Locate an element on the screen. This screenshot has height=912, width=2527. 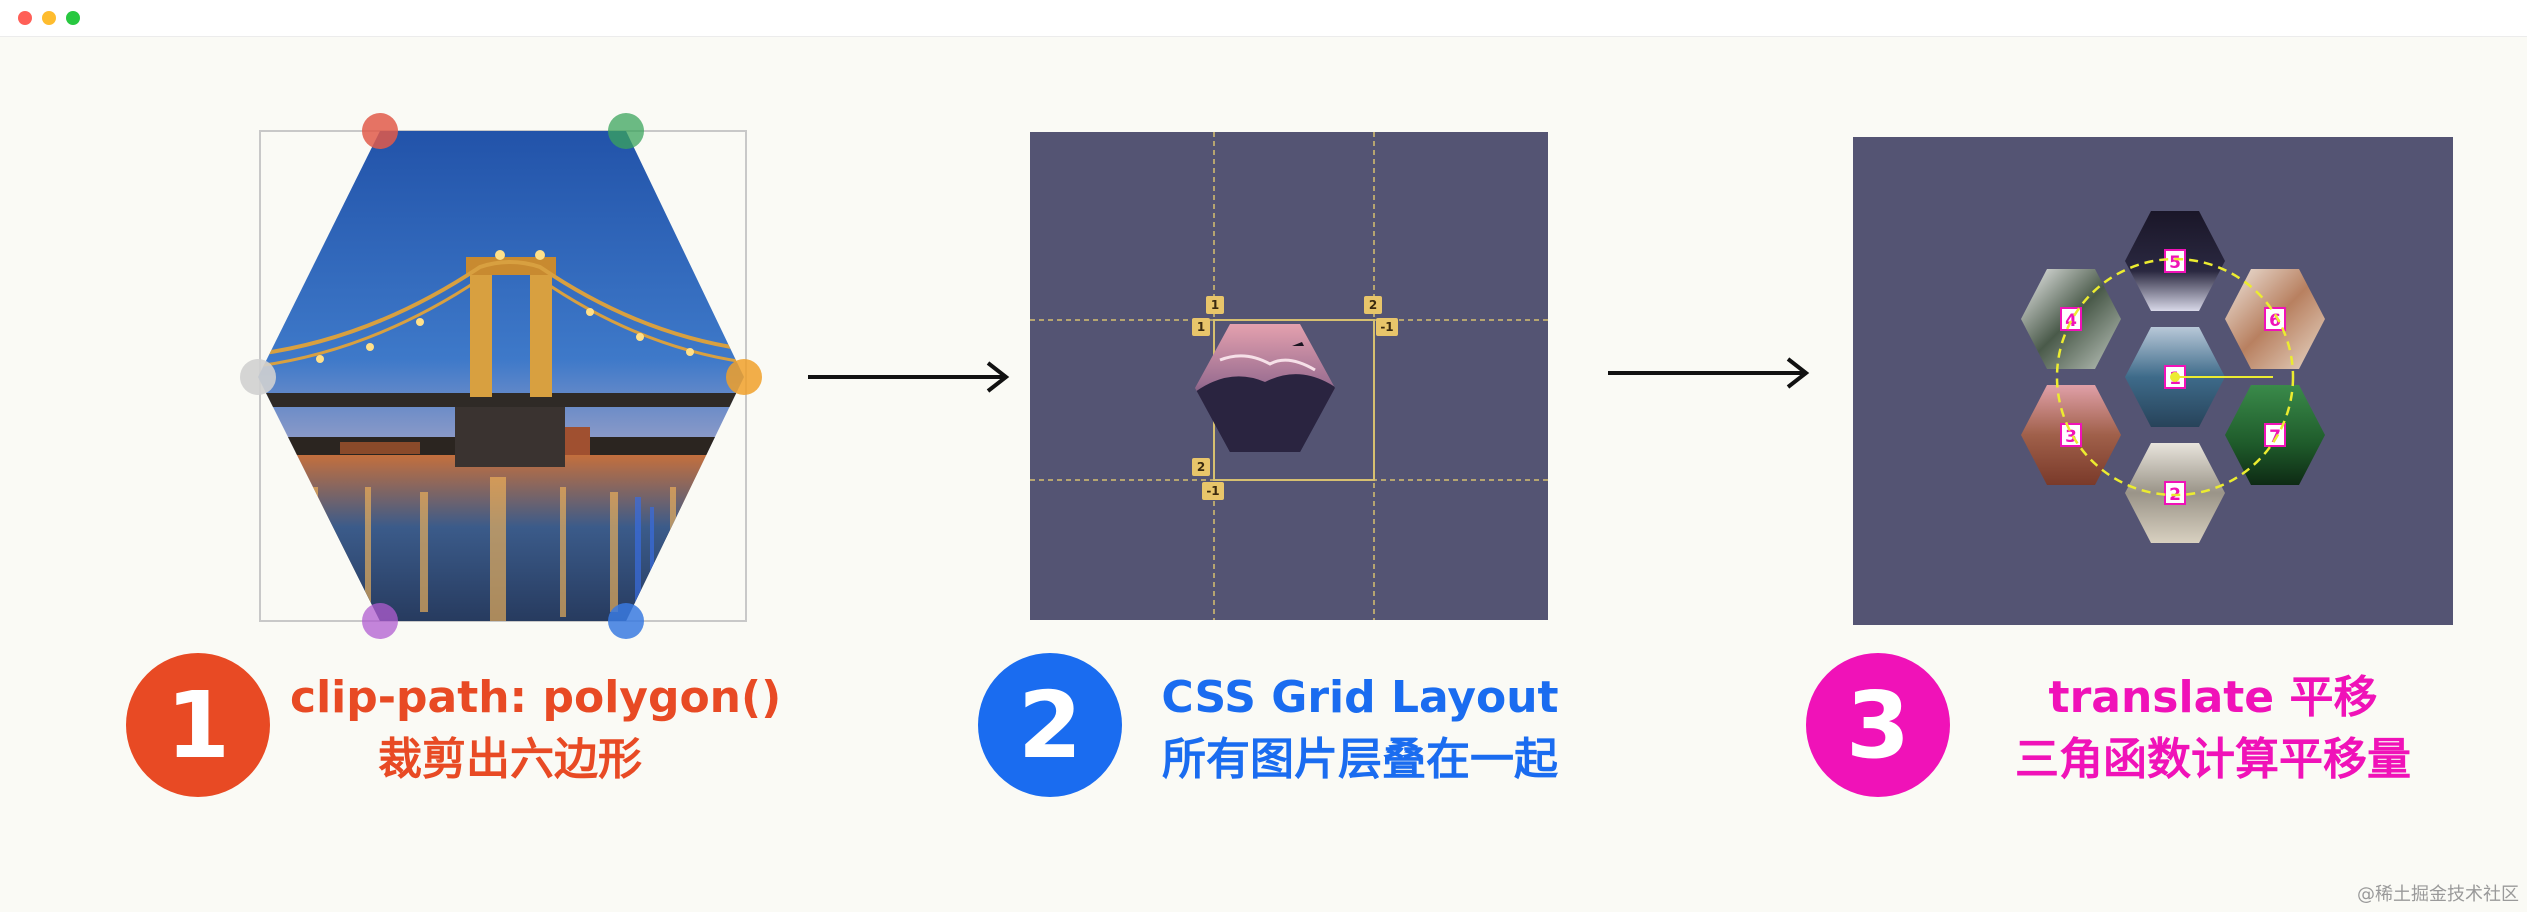
minimize-window-button is located at coordinates (49, 18).